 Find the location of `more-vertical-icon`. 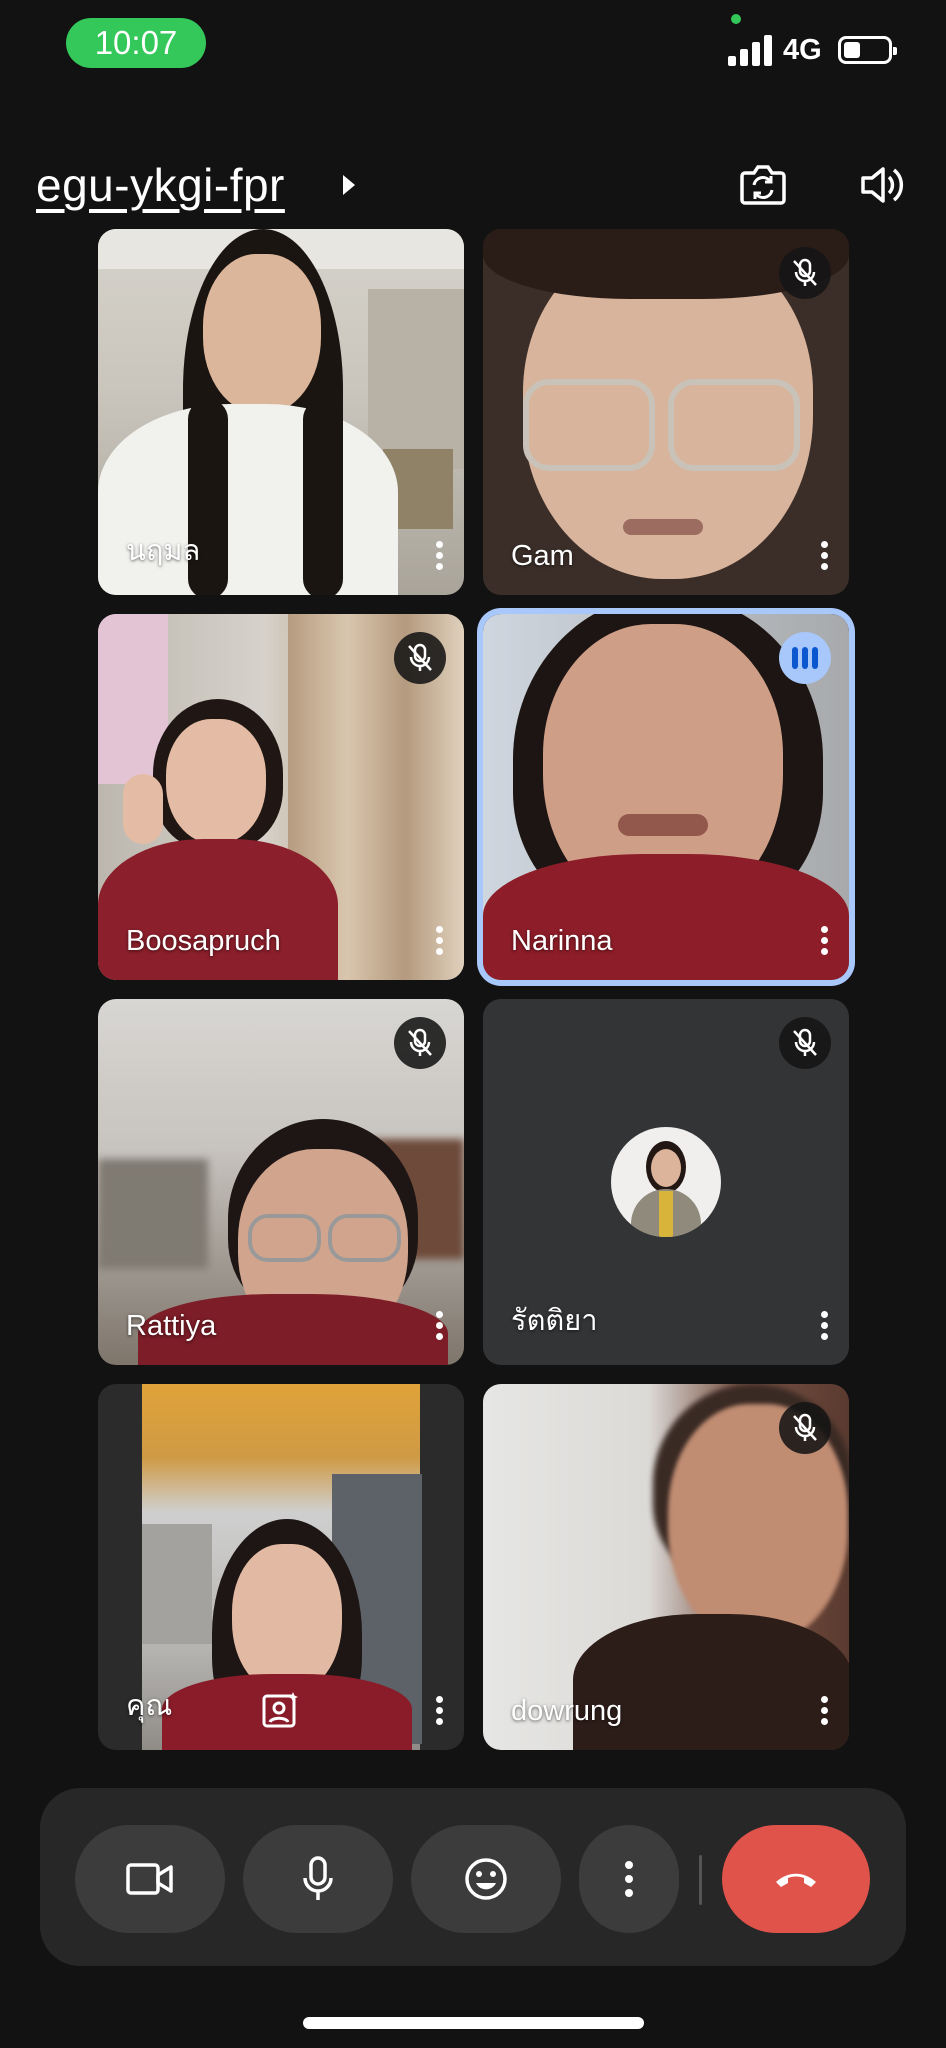

more-vertical-icon is located at coordinates (629, 1879).